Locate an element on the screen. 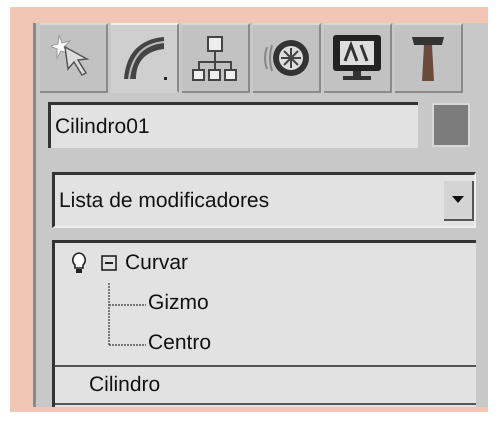  stack-item: Cilindro is located at coordinates (124, 385).